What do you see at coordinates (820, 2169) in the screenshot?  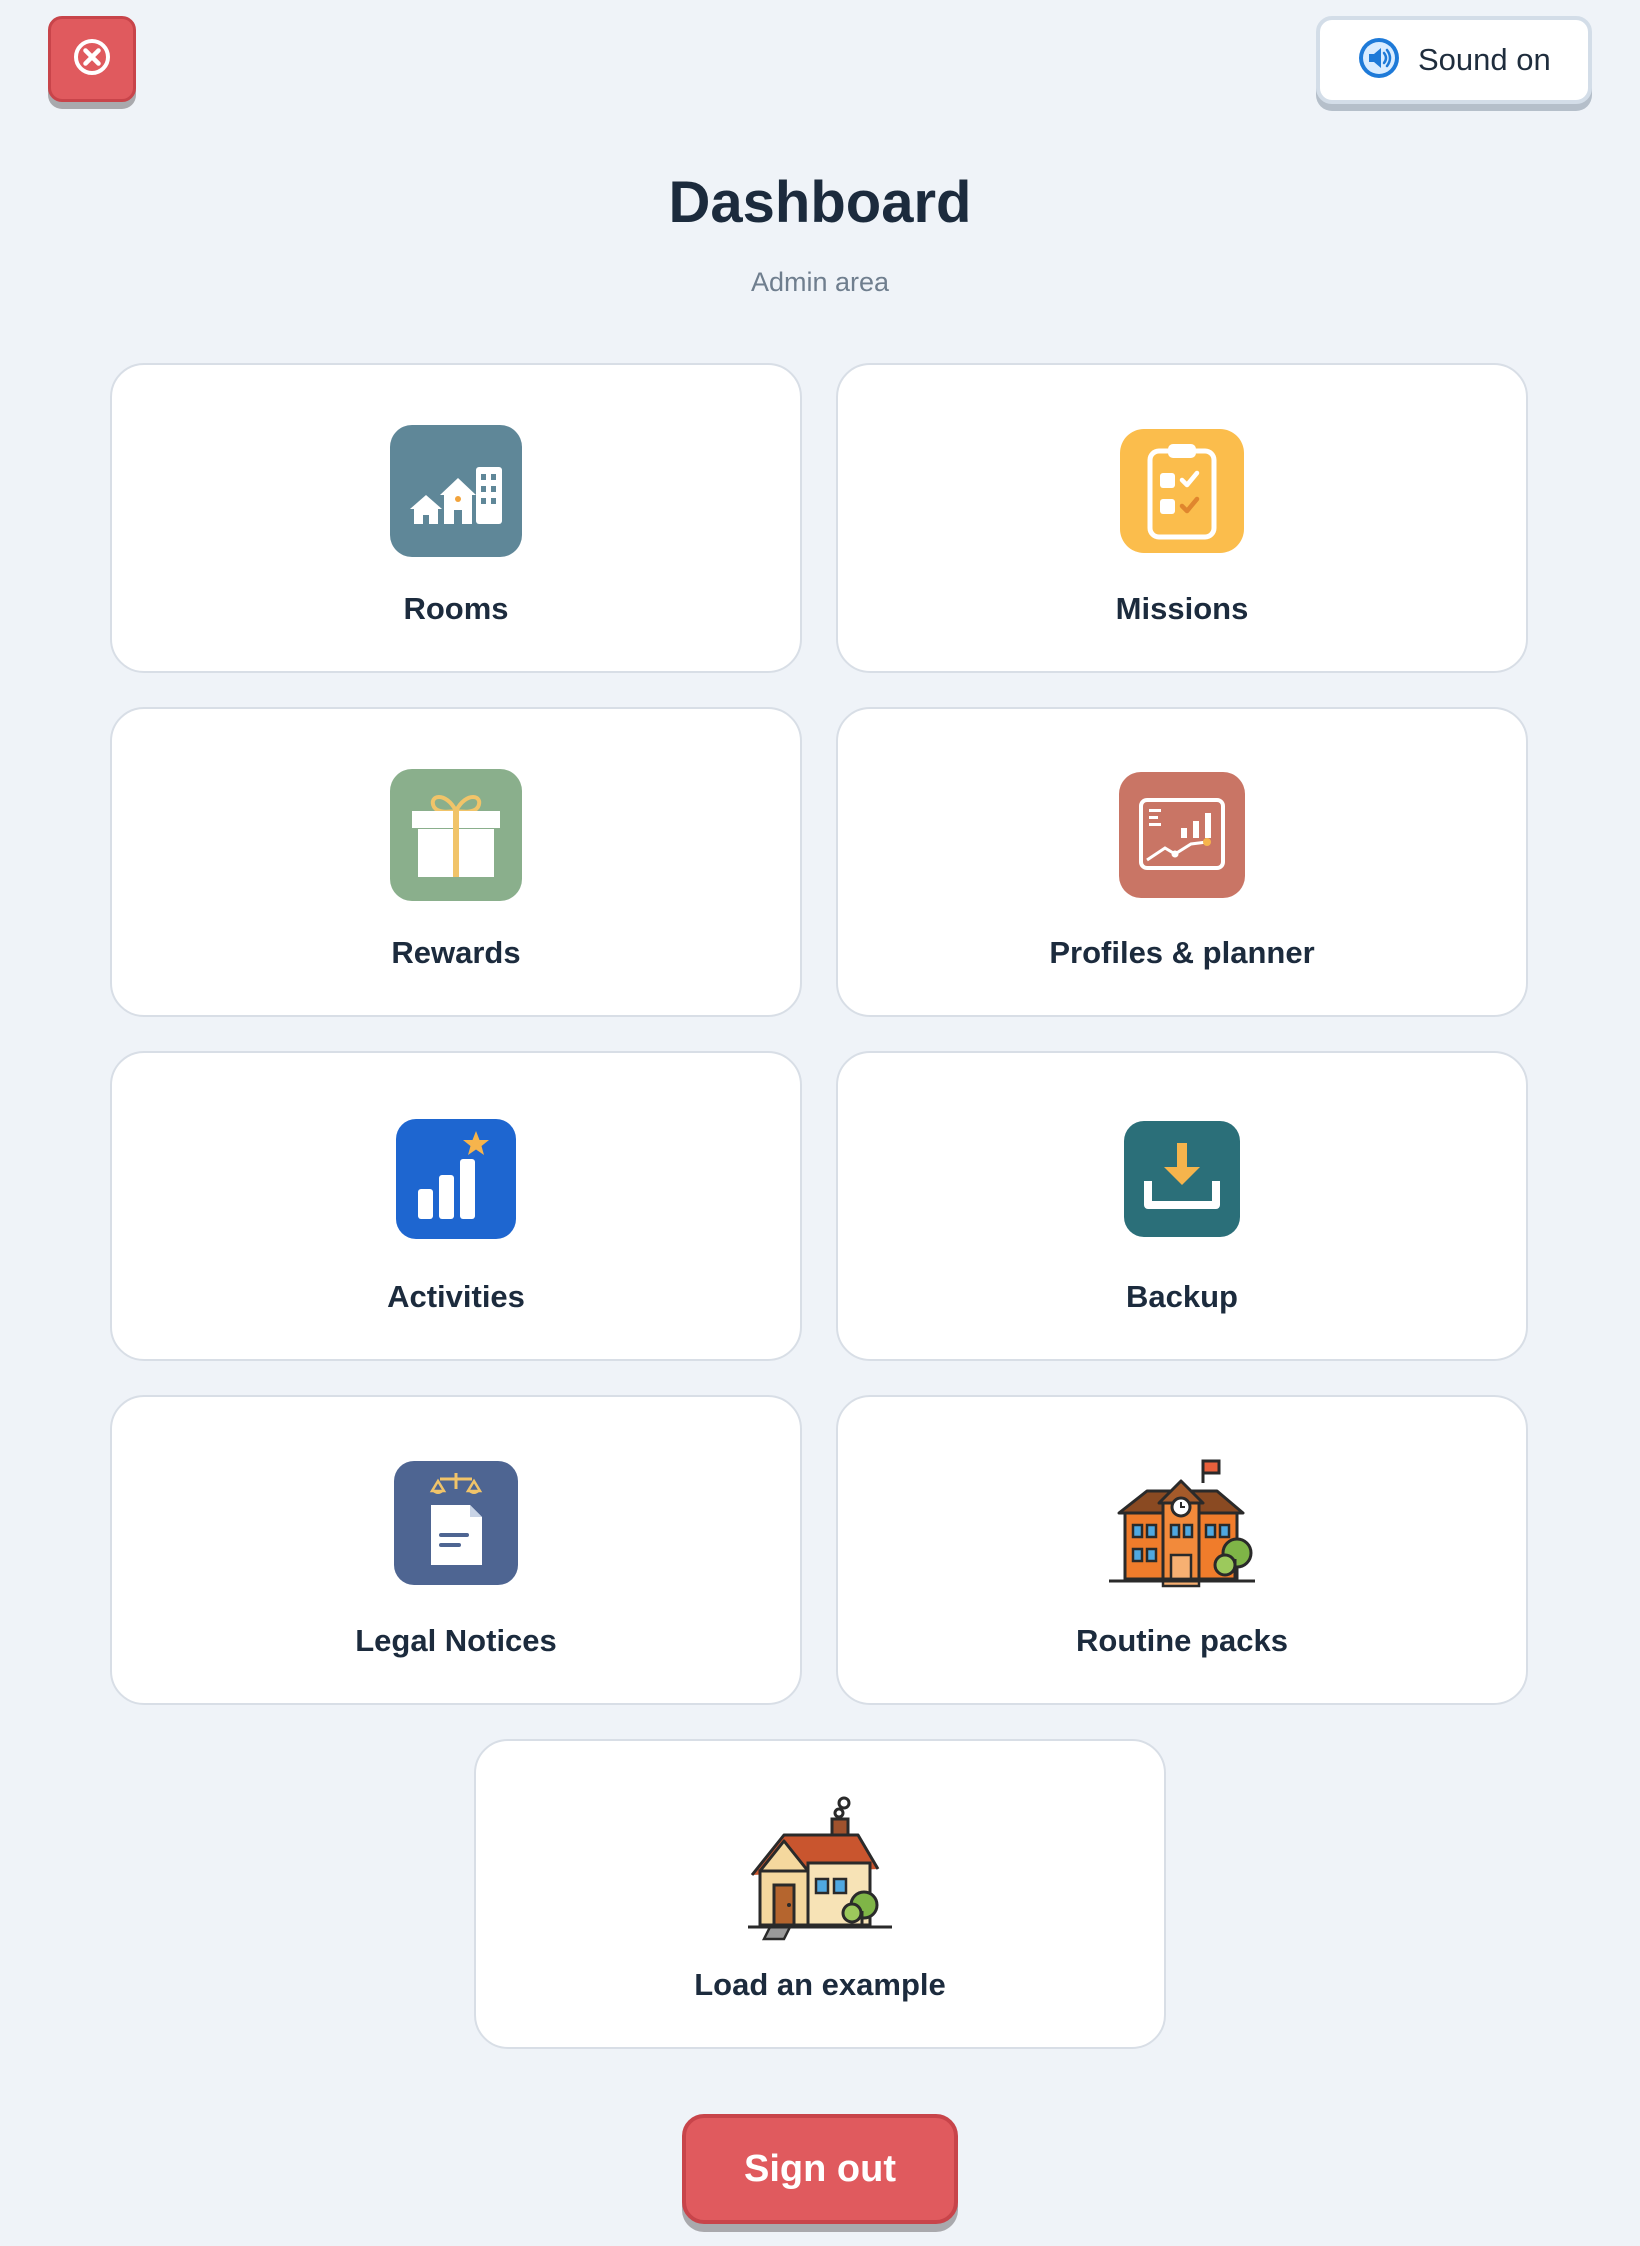 I see `sign-out-button: Sign out` at bounding box center [820, 2169].